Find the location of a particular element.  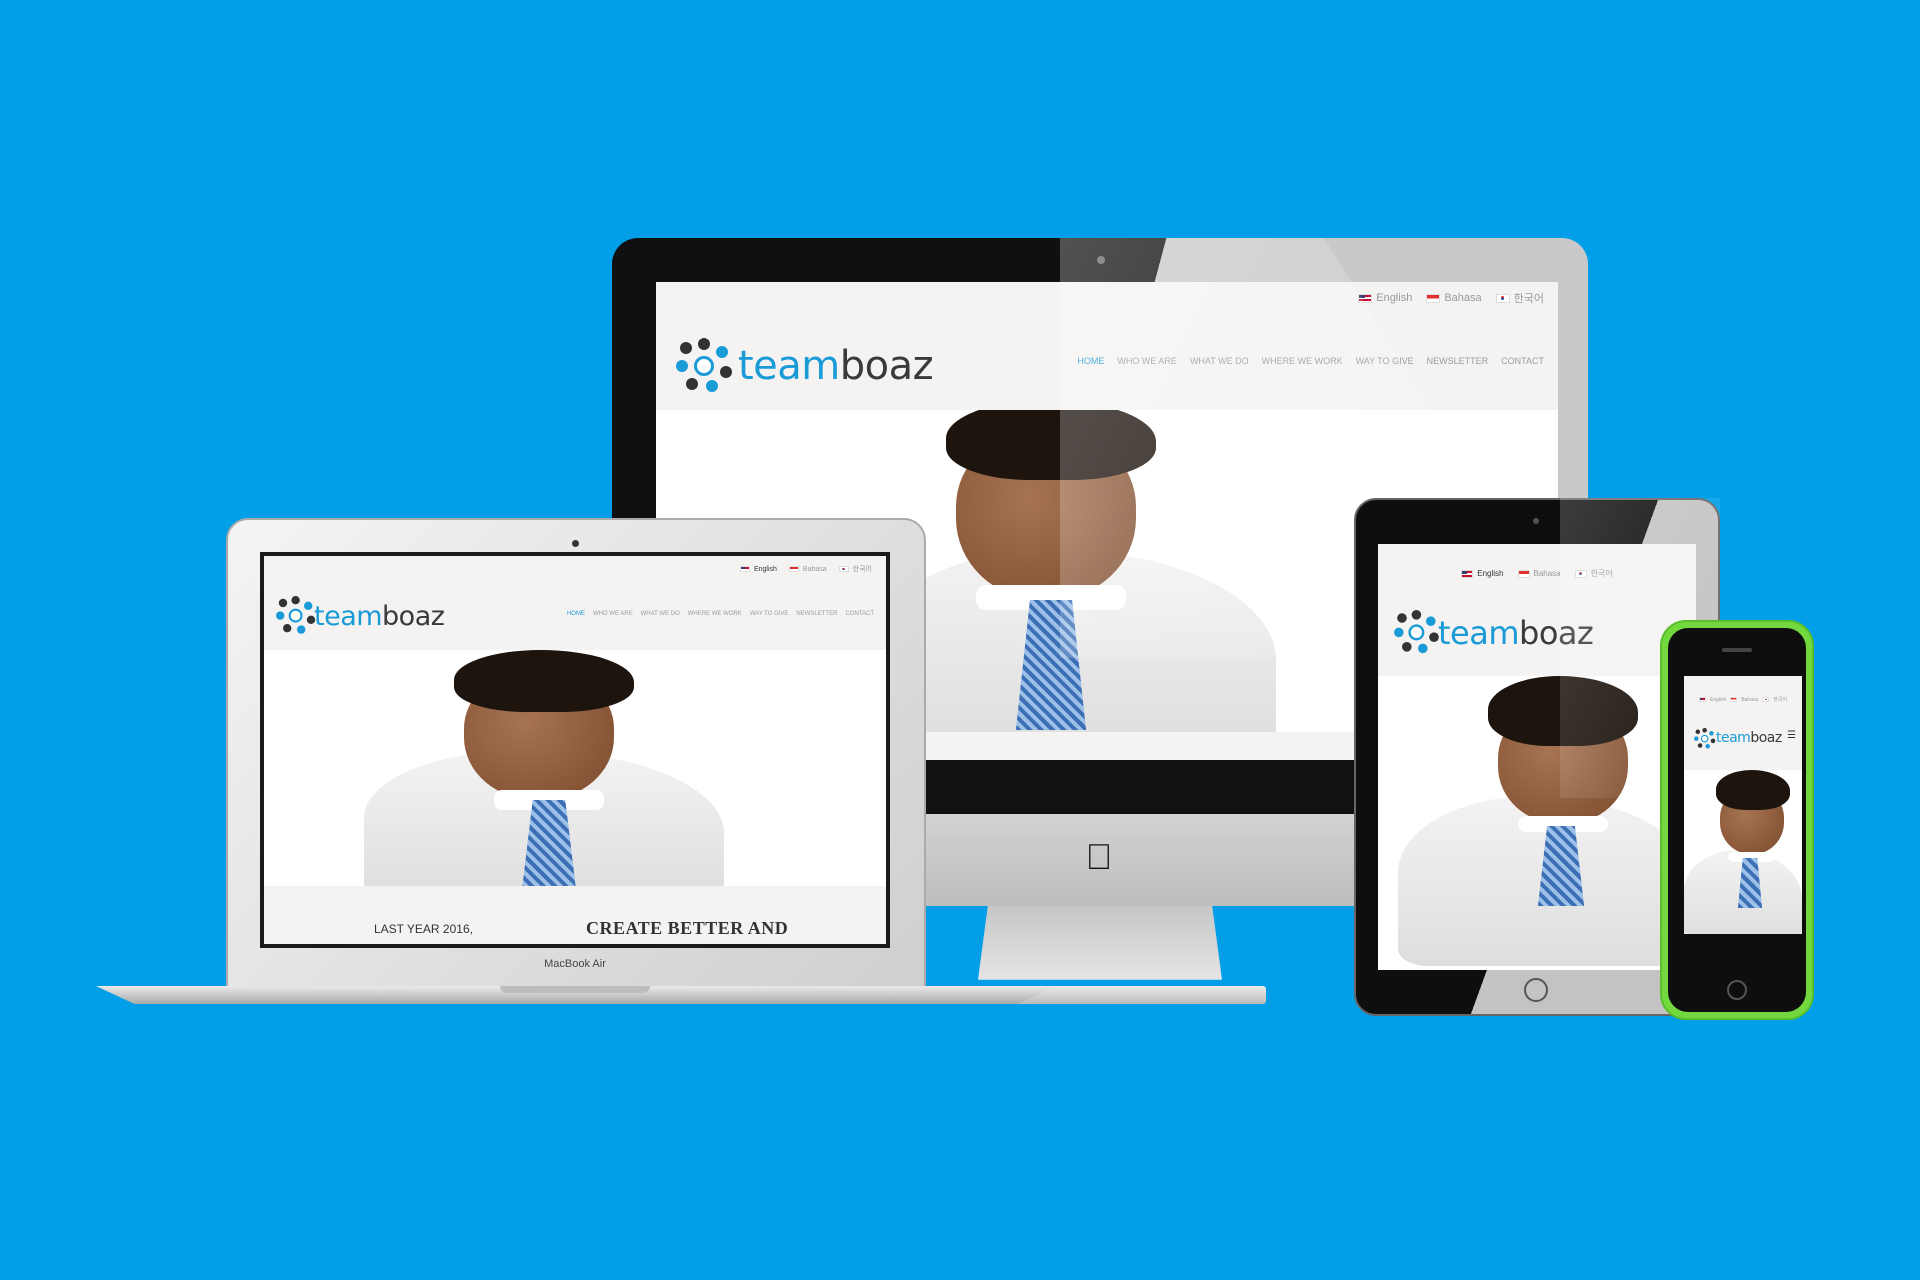

ipad-screen: English Bahasa 한국어 teamboaz is located at coordinates (1537, 757).